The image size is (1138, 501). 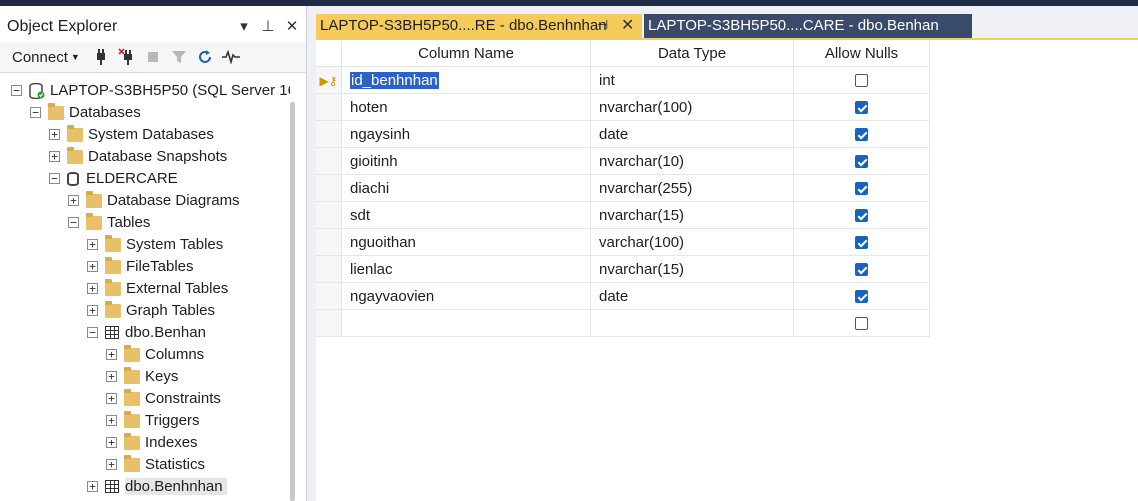 What do you see at coordinates (205, 57) in the screenshot?
I see `refresh-icon` at bounding box center [205, 57].